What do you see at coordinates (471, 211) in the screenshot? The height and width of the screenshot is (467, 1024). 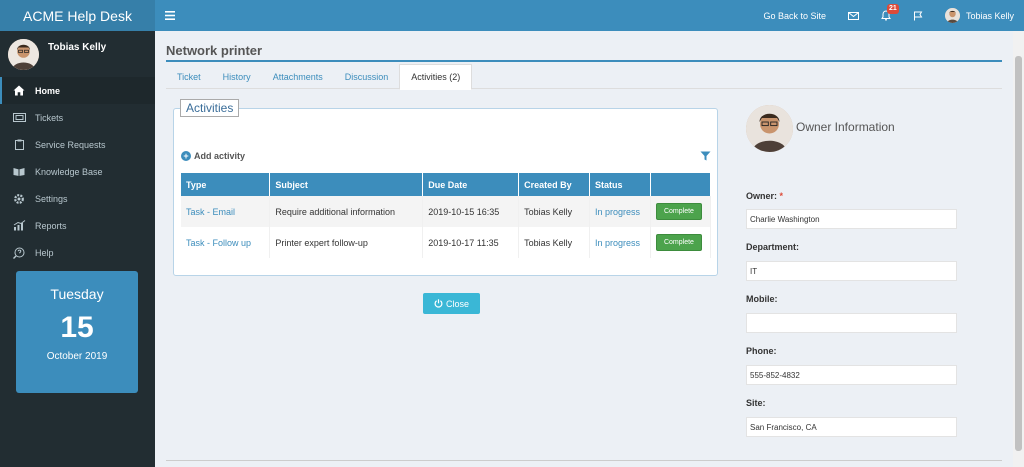 I see `activity-due-date: 2019-10-15 16:35` at bounding box center [471, 211].